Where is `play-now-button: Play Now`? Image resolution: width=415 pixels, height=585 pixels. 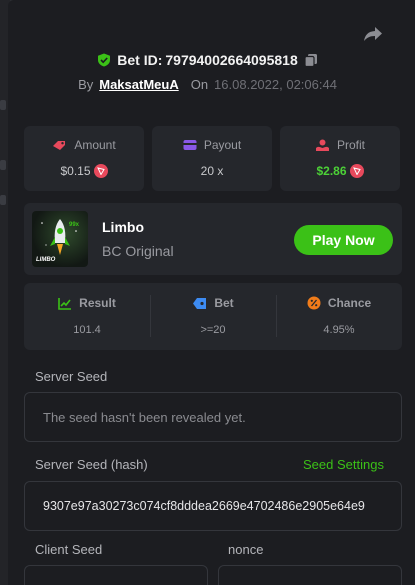
play-now-button: Play Now is located at coordinates (343, 240).